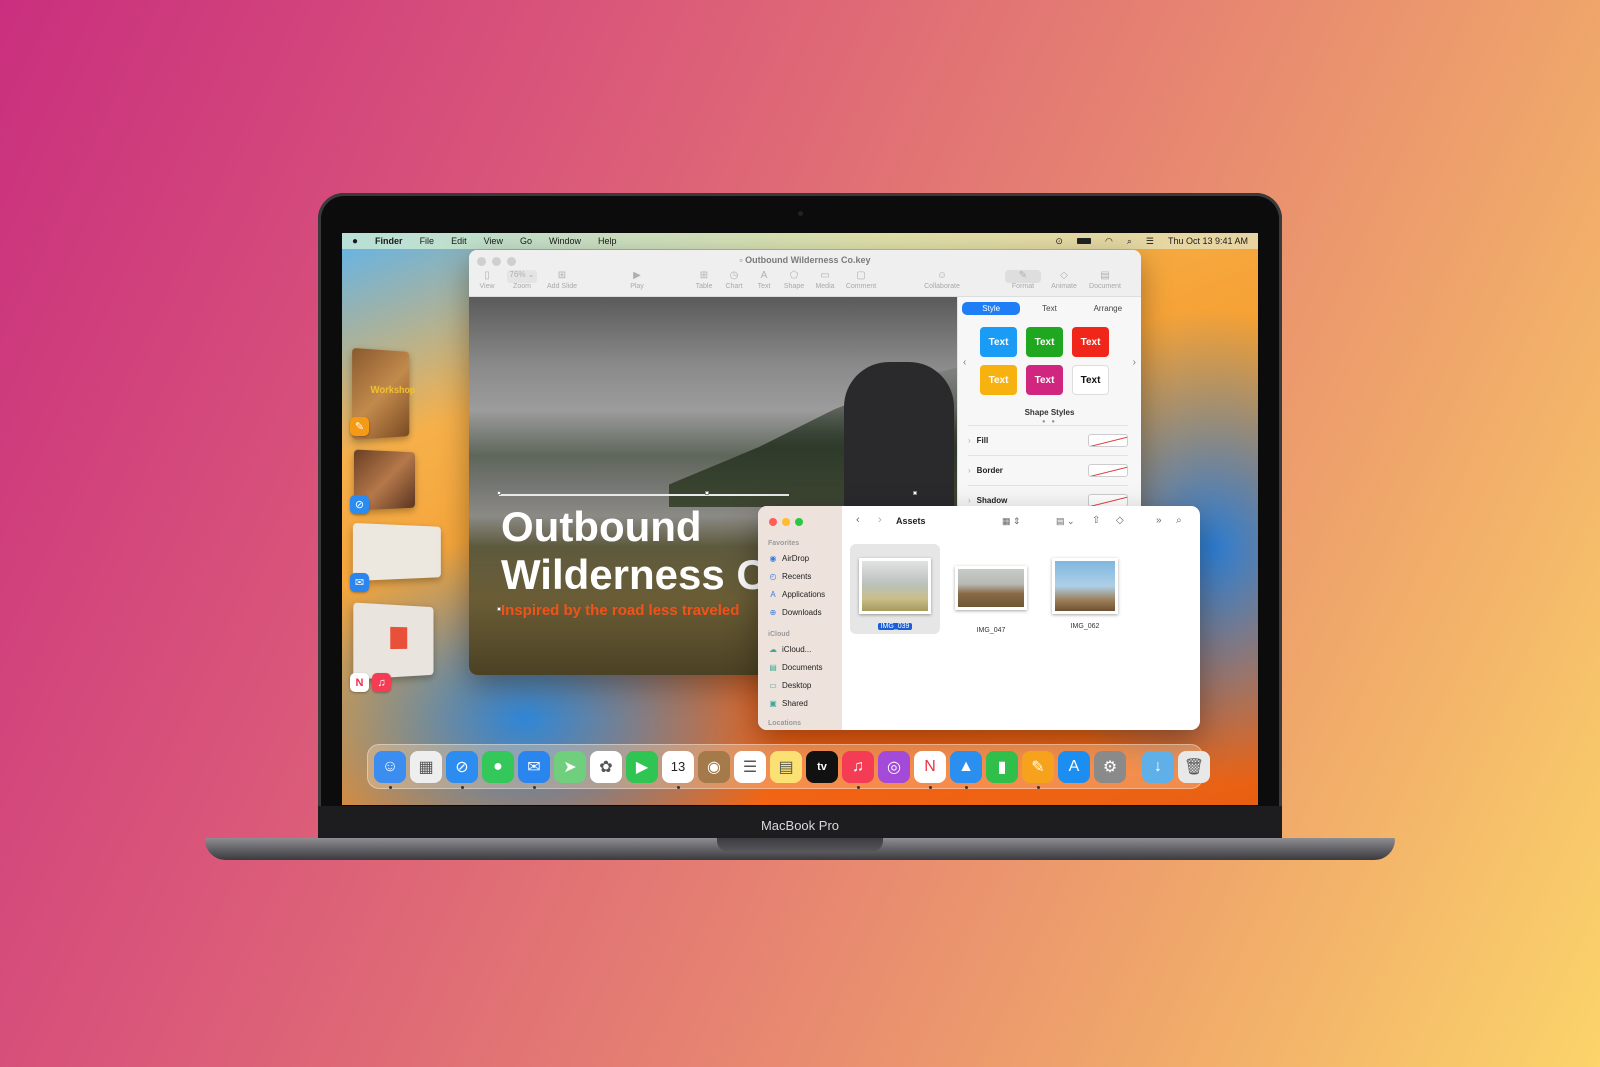 The height and width of the screenshot is (1067, 1600). I want to click on toolbar-zoom-button: 76% ⌄ Zoom, so click(522, 280).